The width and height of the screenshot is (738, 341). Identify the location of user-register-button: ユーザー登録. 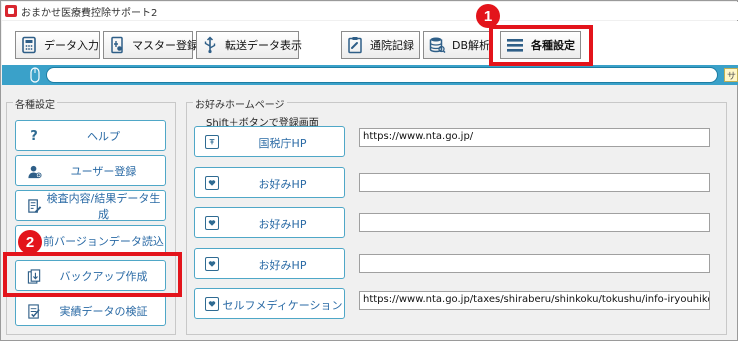
(90, 170).